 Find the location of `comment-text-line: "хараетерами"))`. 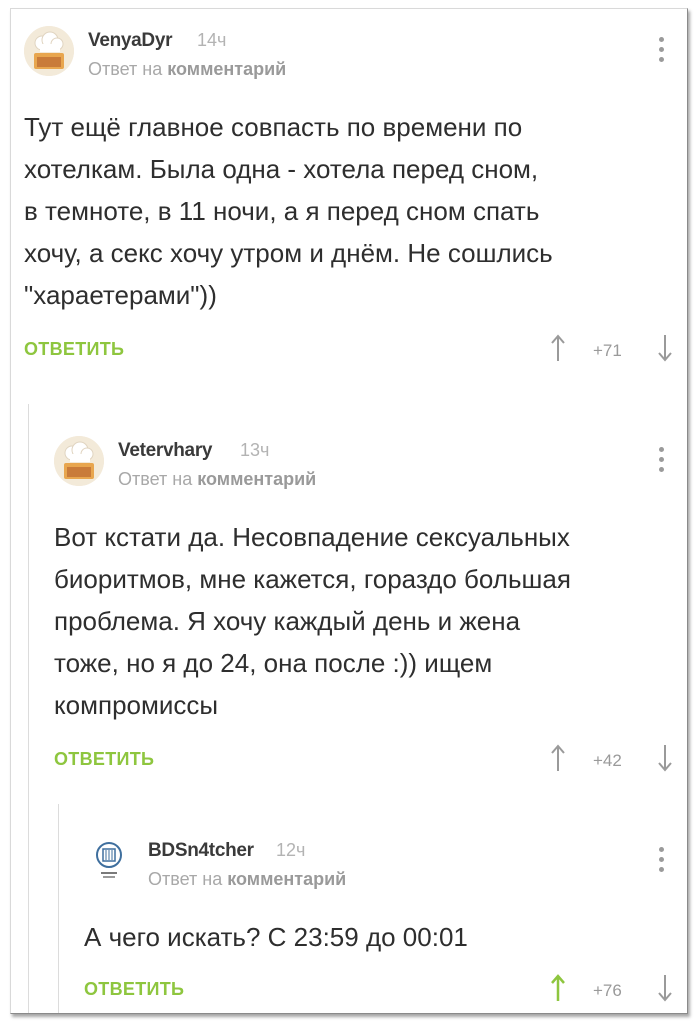

comment-text-line: "хараетерами")) is located at coordinates (120, 295).